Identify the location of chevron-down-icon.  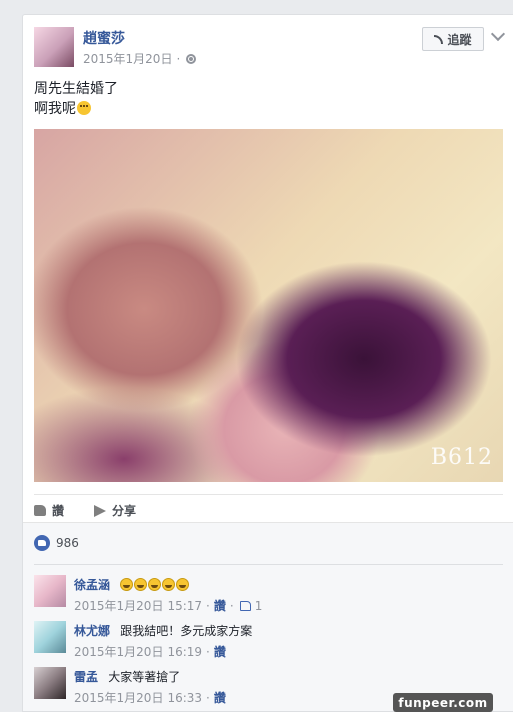
(498, 34).